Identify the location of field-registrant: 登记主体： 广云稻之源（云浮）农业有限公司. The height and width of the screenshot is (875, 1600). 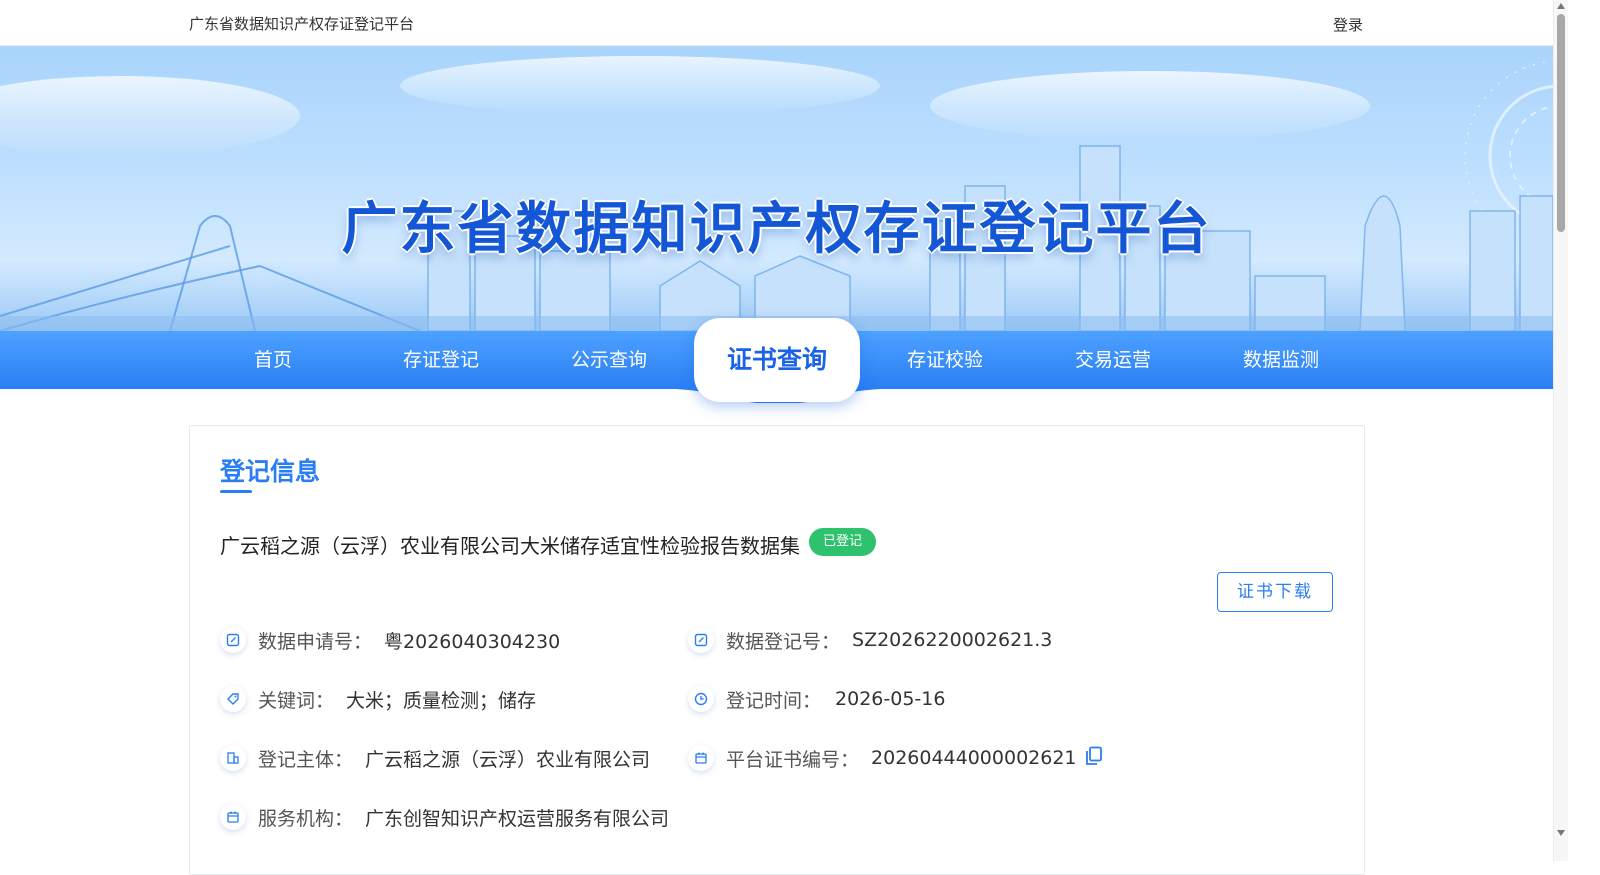
(435, 758).